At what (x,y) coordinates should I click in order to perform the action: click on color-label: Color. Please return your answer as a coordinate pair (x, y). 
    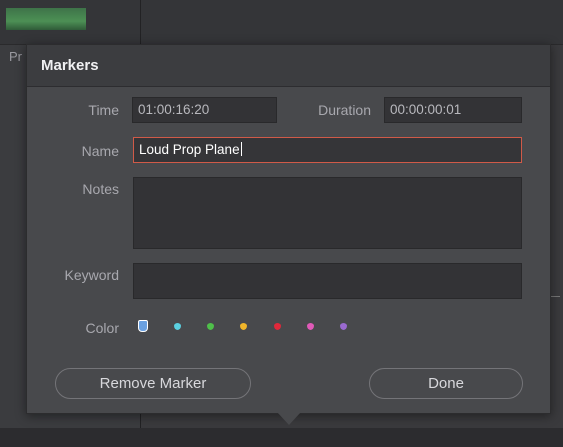
    Looking at the image, I should click on (102, 328).